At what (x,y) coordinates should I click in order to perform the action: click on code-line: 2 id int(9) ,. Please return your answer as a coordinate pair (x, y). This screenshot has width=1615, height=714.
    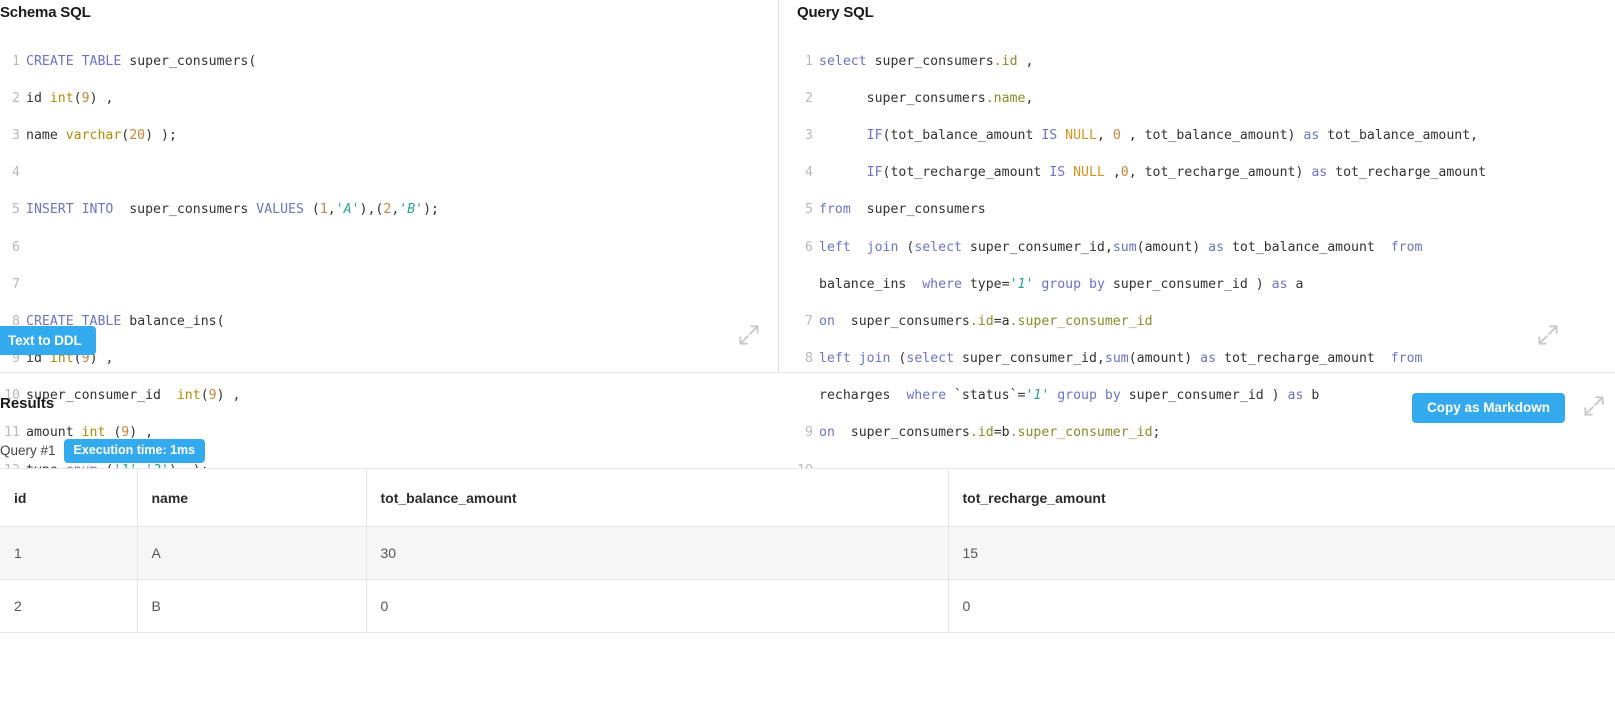
    Looking at the image, I should click on (385, 99).